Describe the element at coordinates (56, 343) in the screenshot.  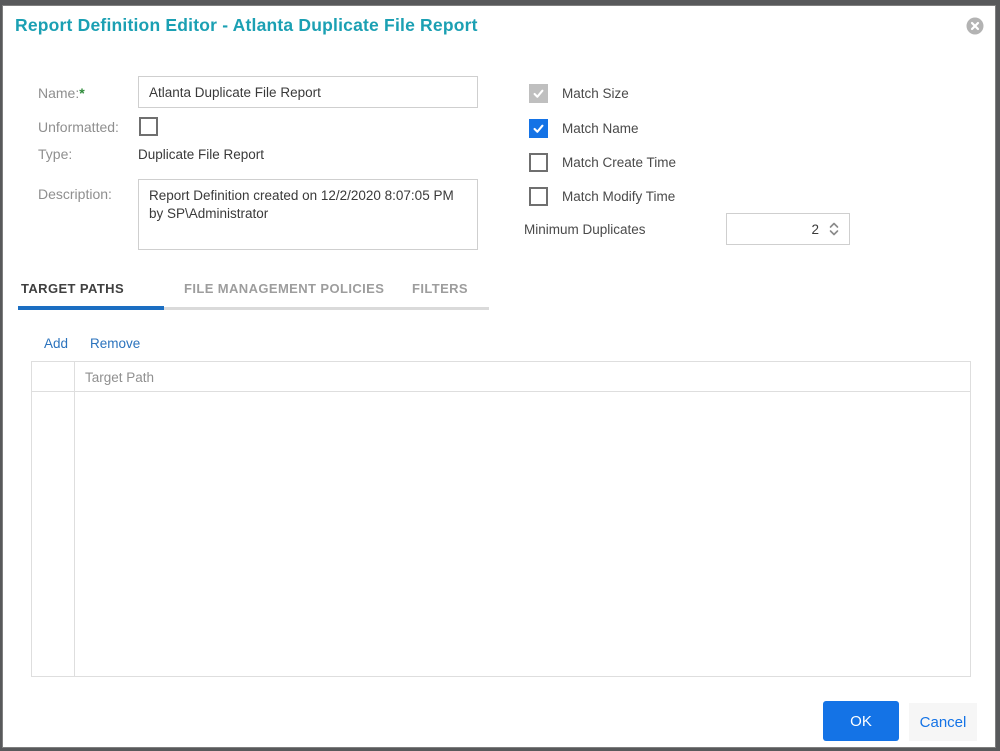
I see `add-link: Add` at that location.